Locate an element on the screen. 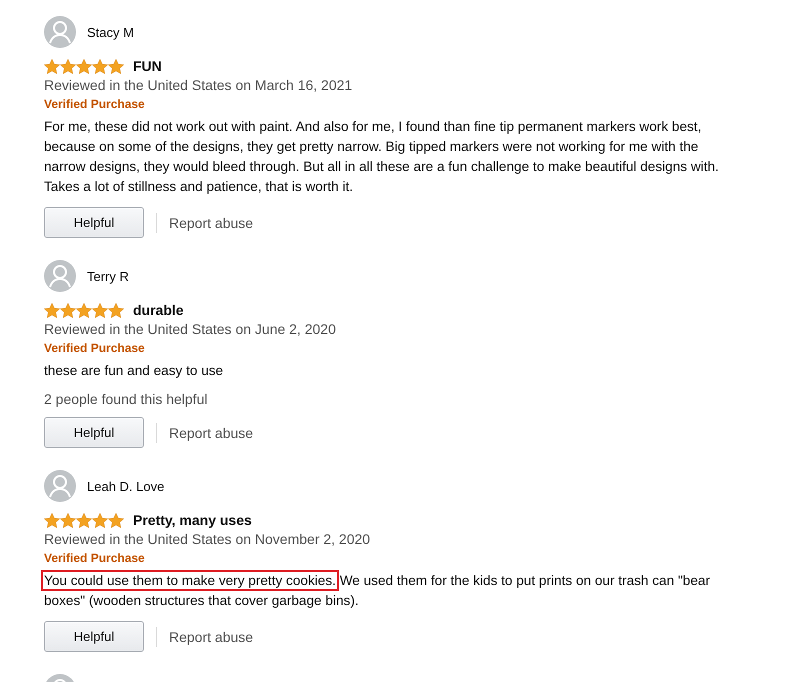 This screenshot has width=788, height=682. review-date: Reviewed in the United States on March 16, 2021 is located at coordinates (198, 85).